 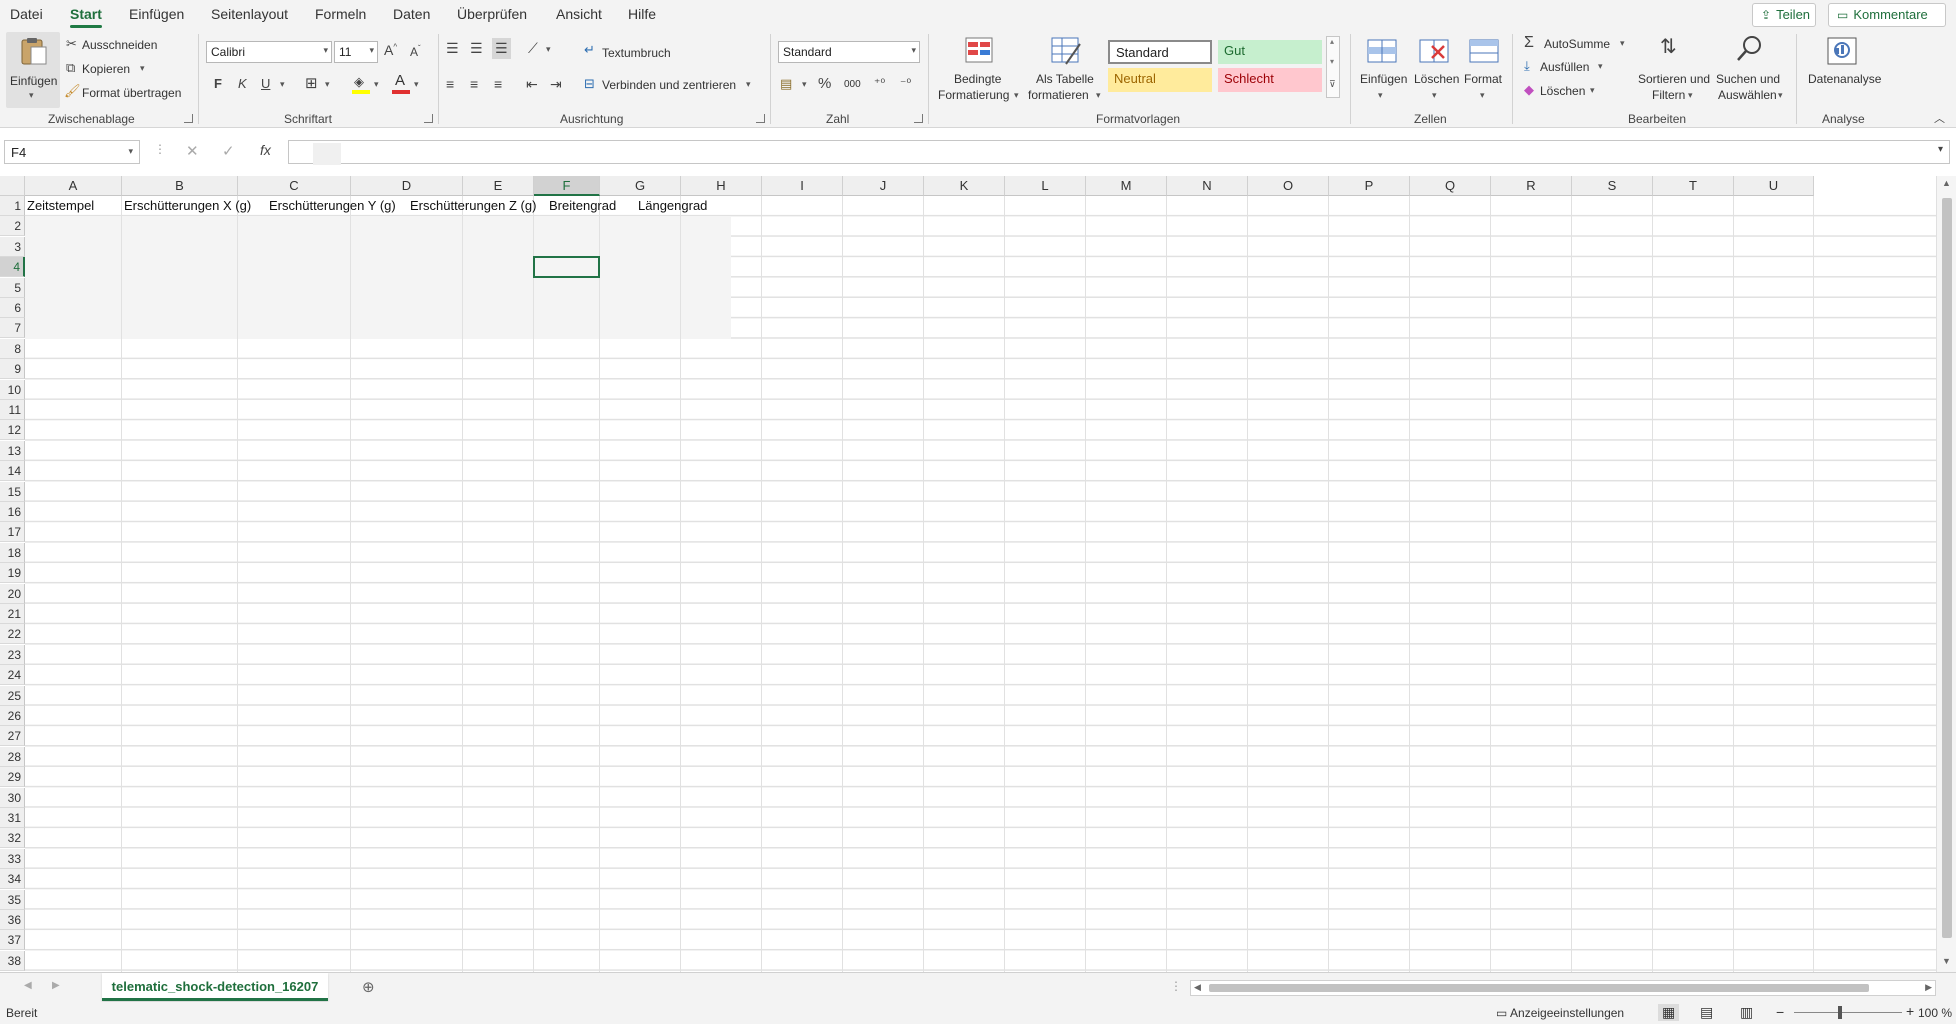 What do you see at coordinates (1484, 71) in the screenshot?
I see `format-cells-button: Format ▾` at bounding box center [1484, 71].